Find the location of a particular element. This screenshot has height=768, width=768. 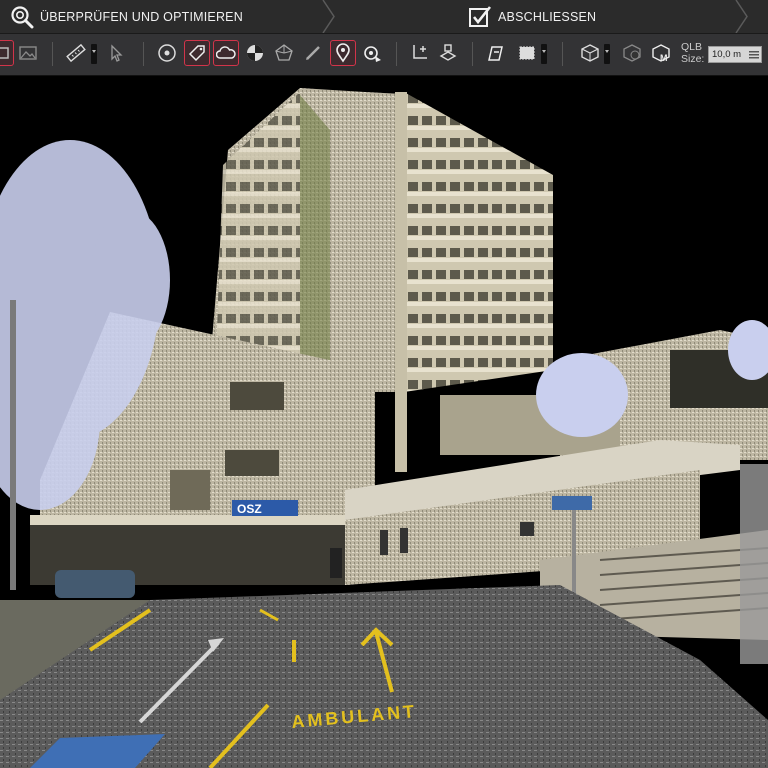

qlb-size-label: QLB Size: is located at coordinates (693, 53).